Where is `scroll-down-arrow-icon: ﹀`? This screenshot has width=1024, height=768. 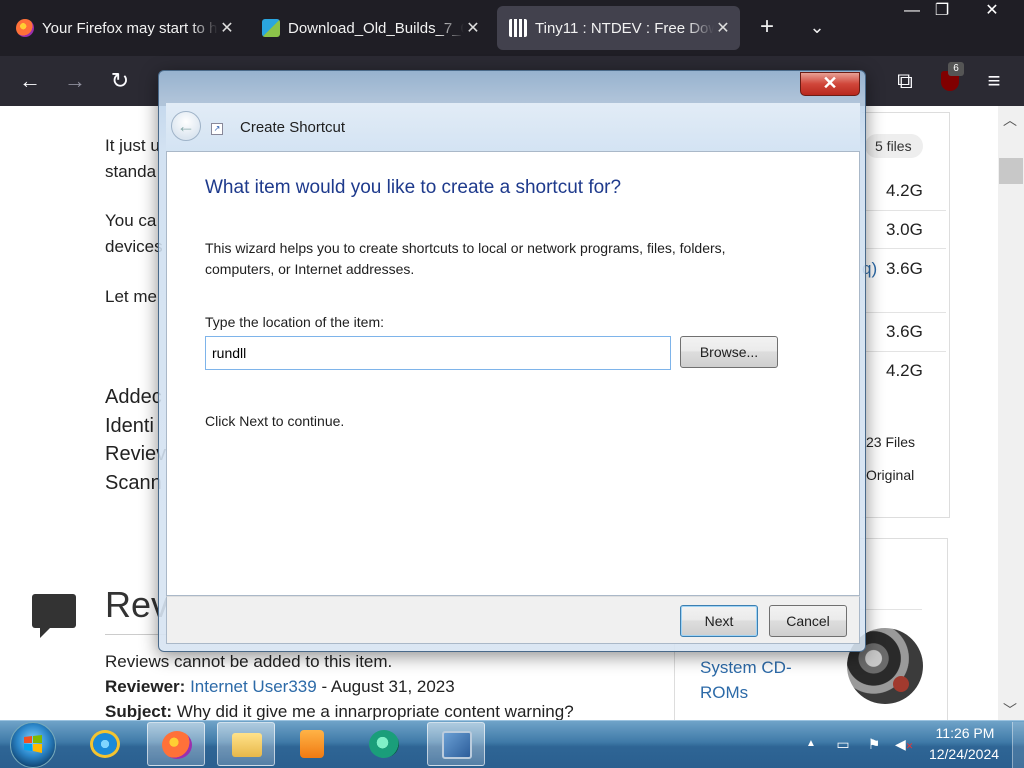 scroll-down-arrow-icon: ﹀ is located at coordinates (1010, 710).